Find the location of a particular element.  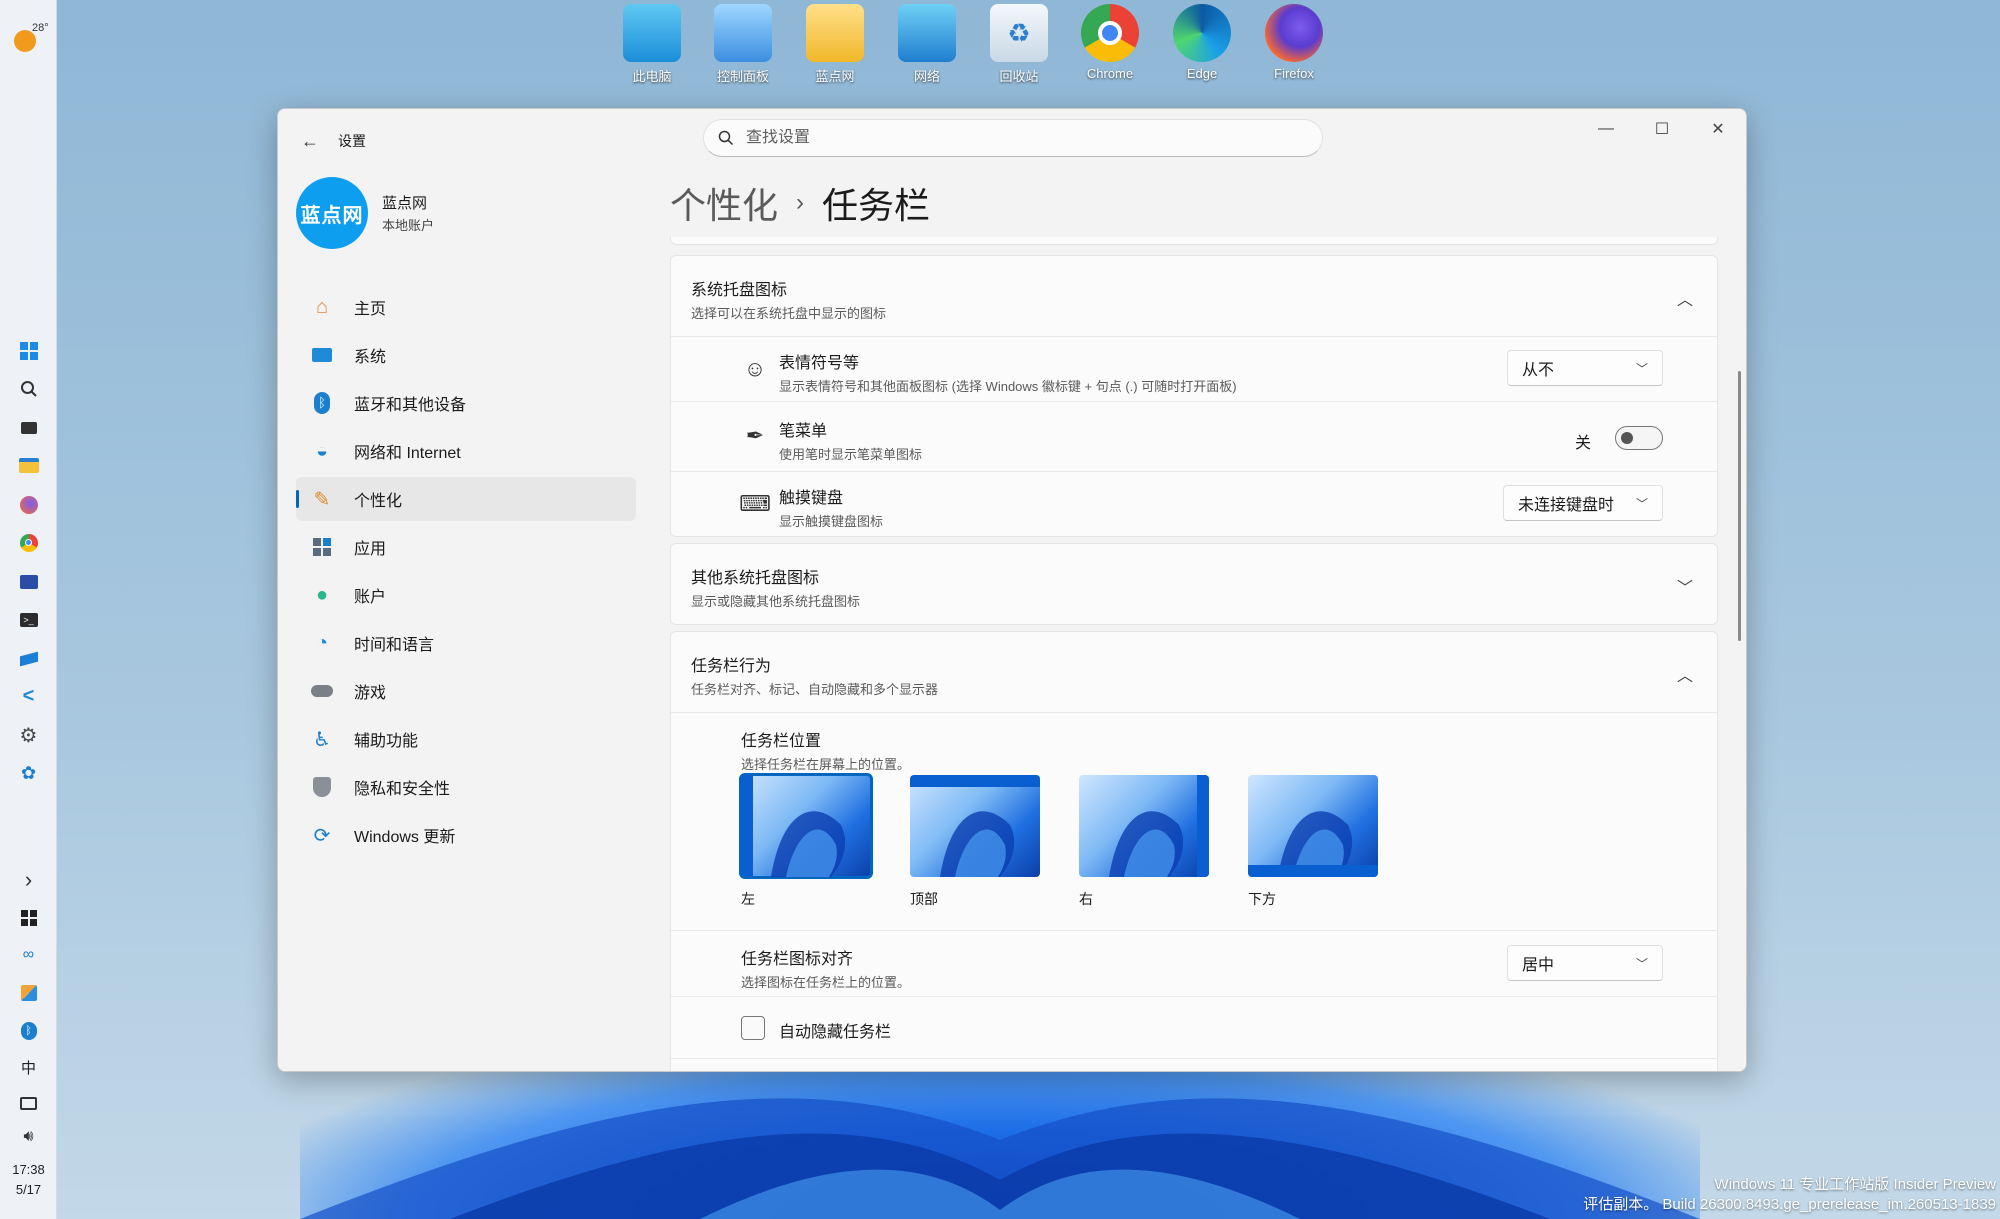

clock-time: 17:38 is located at coordinates (28, 1169).